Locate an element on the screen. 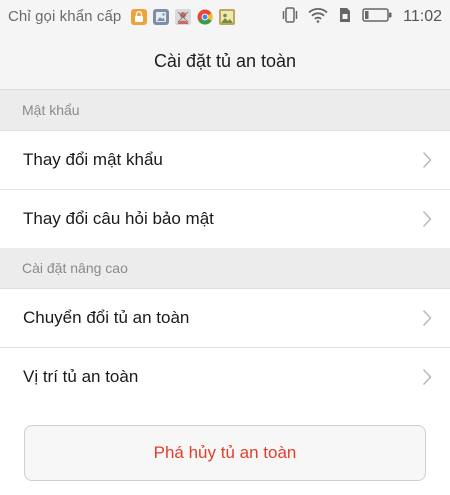 The width and height of the screenshot is (450, 495). row-label: Vị trí tủ an toàn is located at coordinates (81, 376).